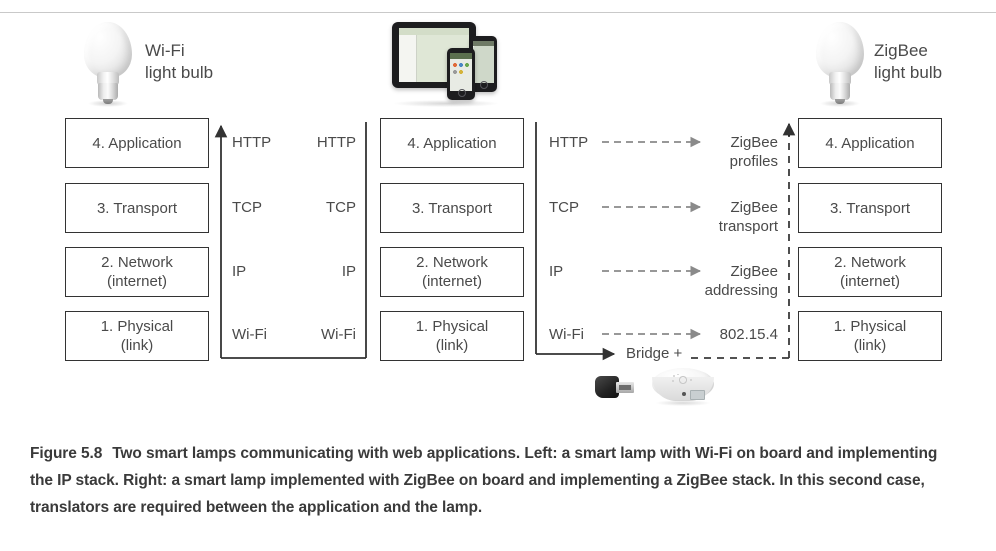 Image resolution: width=996 pixels, height=551 pixels. Describe the element at coordinates (338, 334) in the screenshot. I see `left-outer-protocol-wifi: Wi-Fi` at that location.